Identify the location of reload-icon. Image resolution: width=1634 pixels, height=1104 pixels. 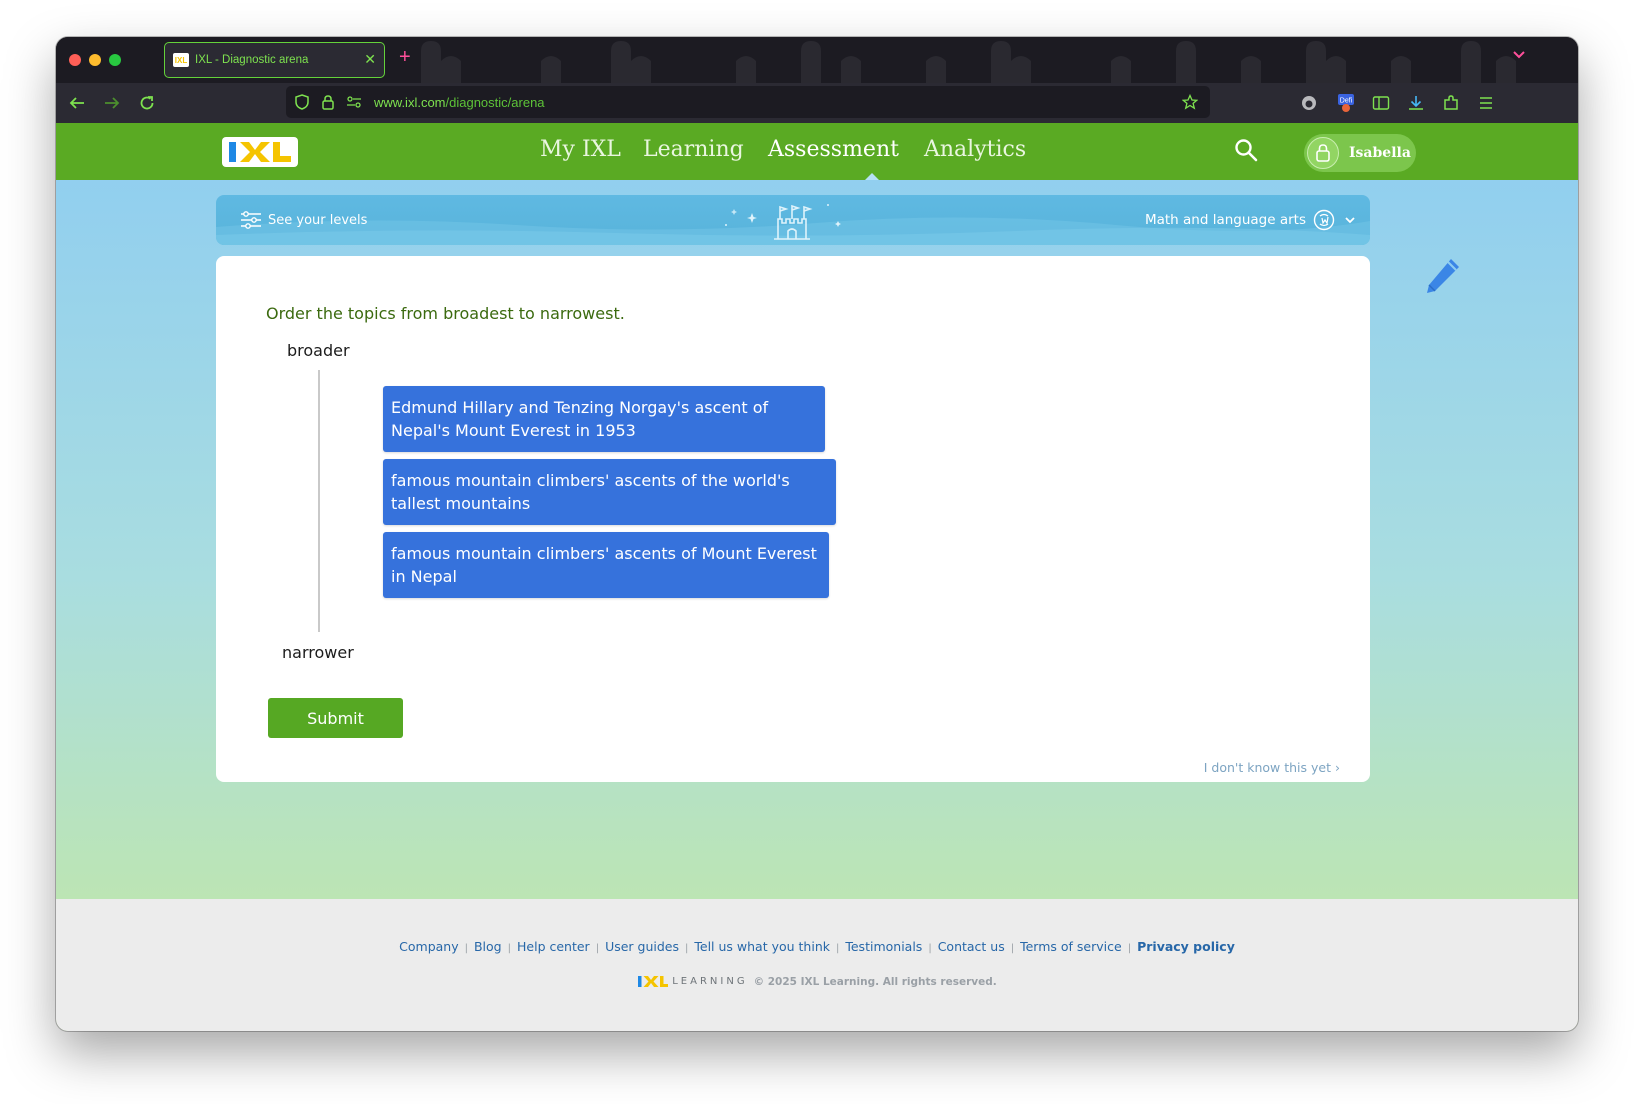
(147, 103).